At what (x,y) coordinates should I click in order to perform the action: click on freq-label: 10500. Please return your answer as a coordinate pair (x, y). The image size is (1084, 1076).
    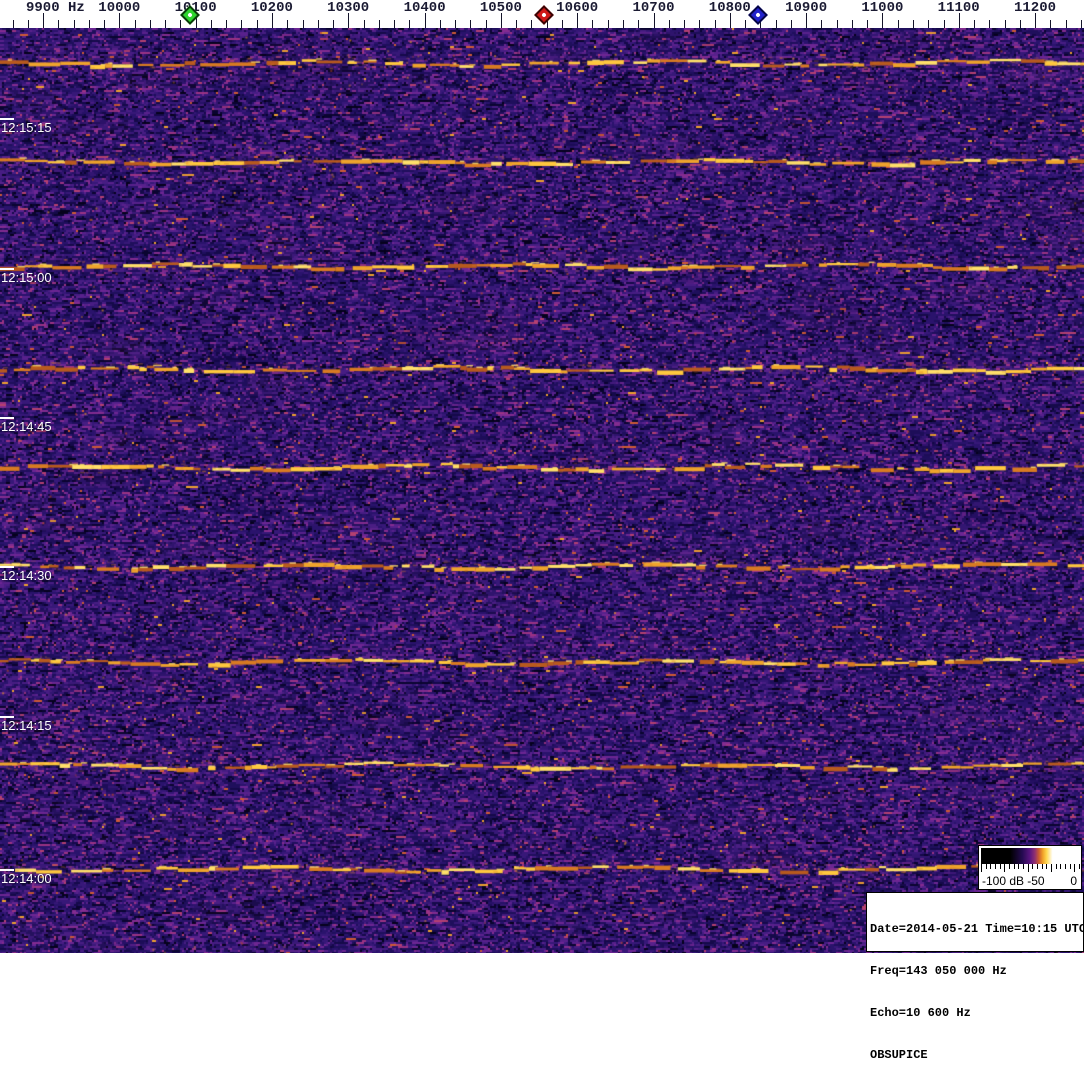
    Looking at the image, I should click on (500, 8).